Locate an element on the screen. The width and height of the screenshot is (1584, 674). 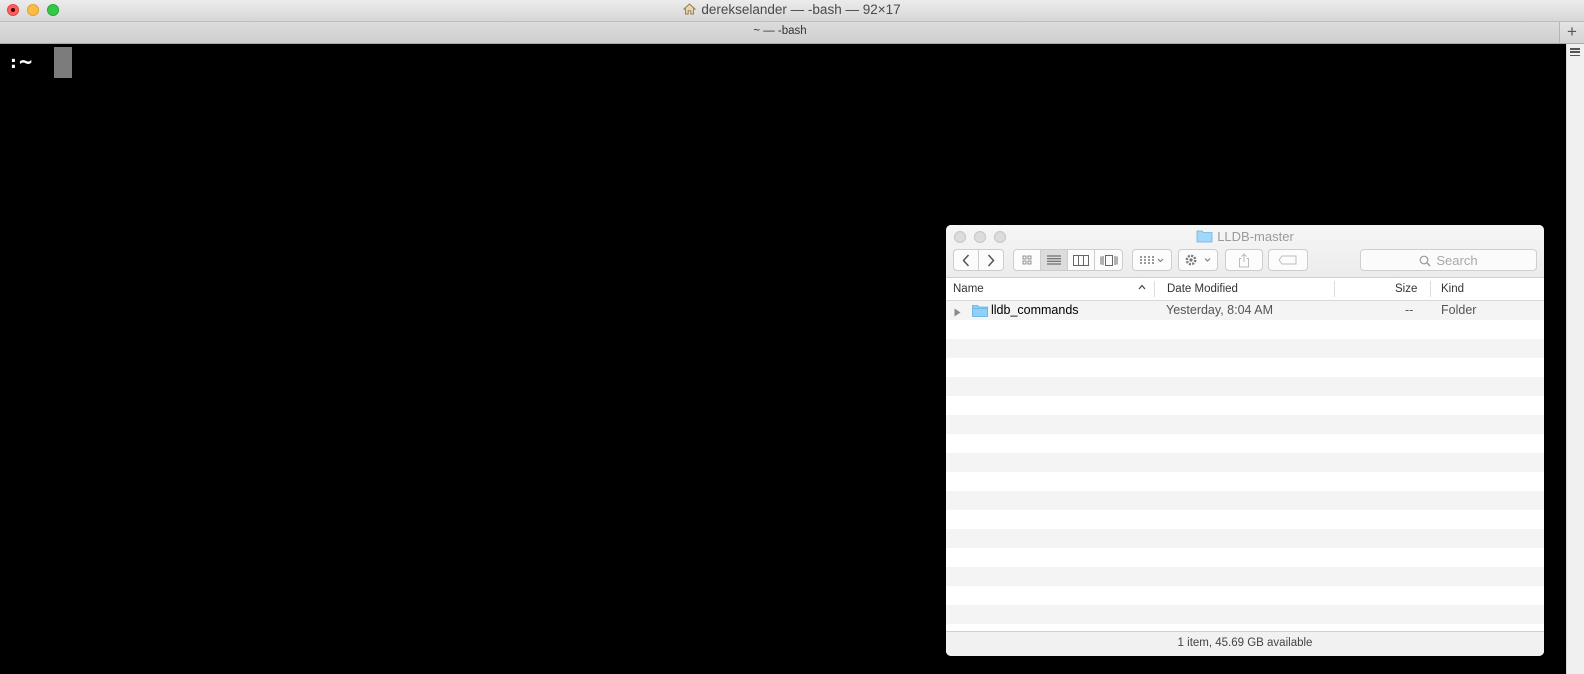
finder-title-text: LLDB-master is located at coordinates (1255, 236).